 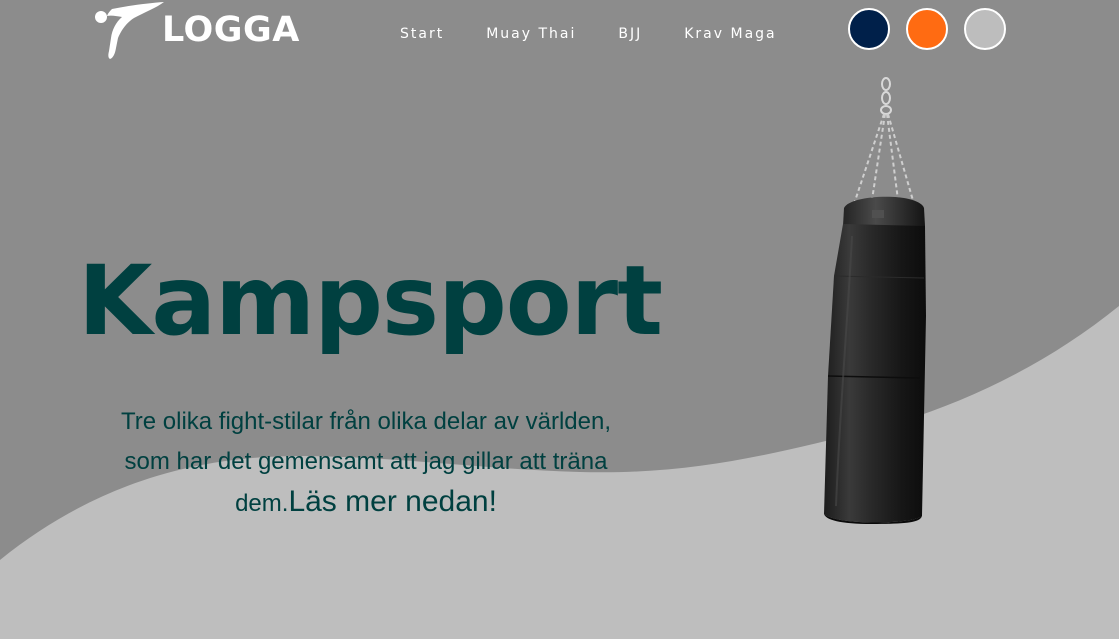 I want to click on nav-link-krav-maga: Krav Maga, so click(x=730, y=34).